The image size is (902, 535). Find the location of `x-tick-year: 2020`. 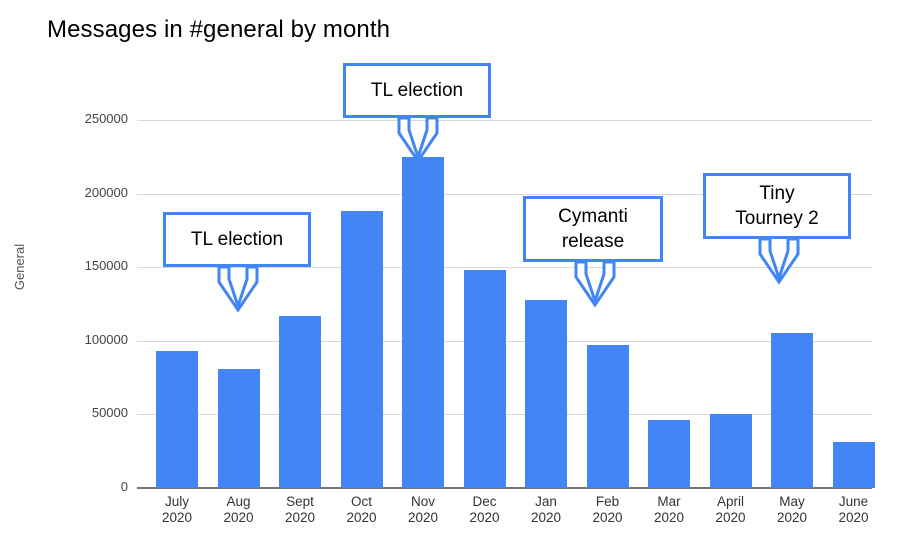

x-tick-year: 2020 is located at coordinates (853, 517).